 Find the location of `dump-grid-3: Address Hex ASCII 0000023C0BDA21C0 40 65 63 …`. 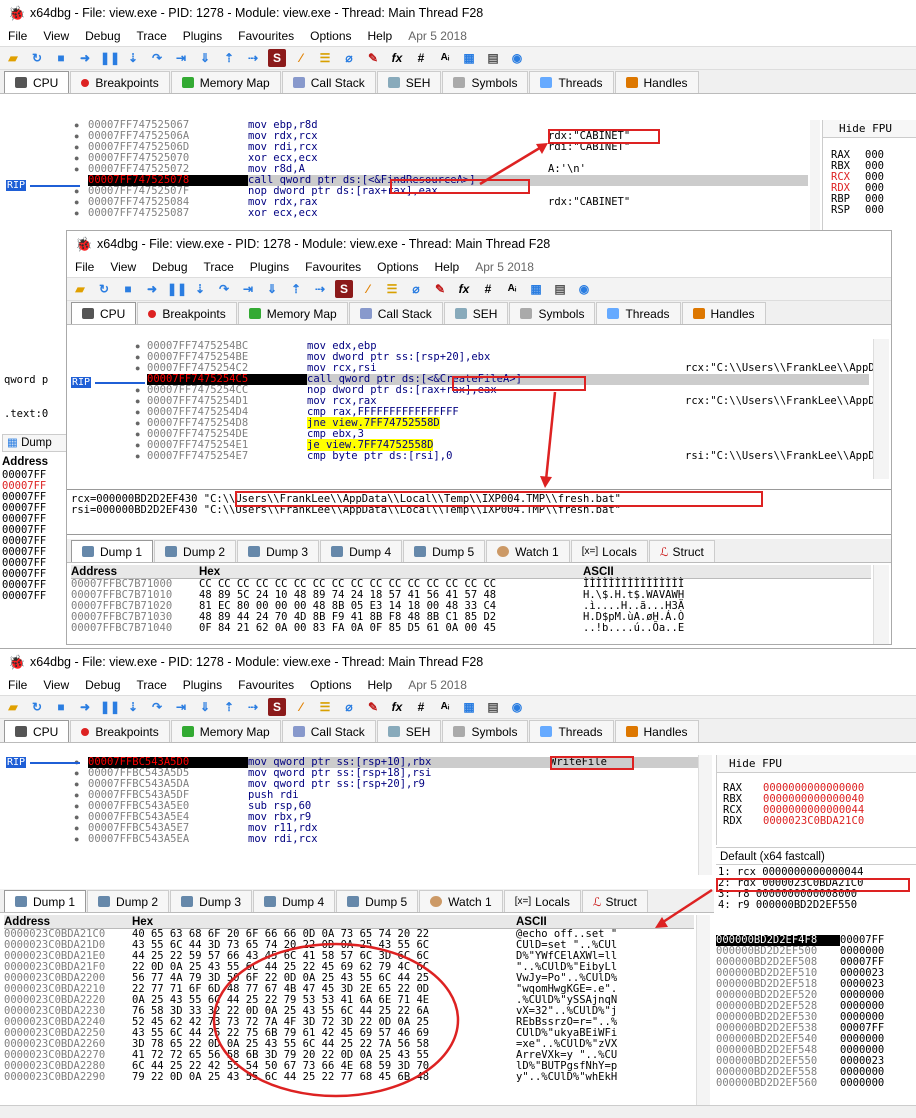

dump-grid-3: Address Hex ASCII 0000023C0BDA21C0 40 65 63 … is located at coordinates (349, 999).